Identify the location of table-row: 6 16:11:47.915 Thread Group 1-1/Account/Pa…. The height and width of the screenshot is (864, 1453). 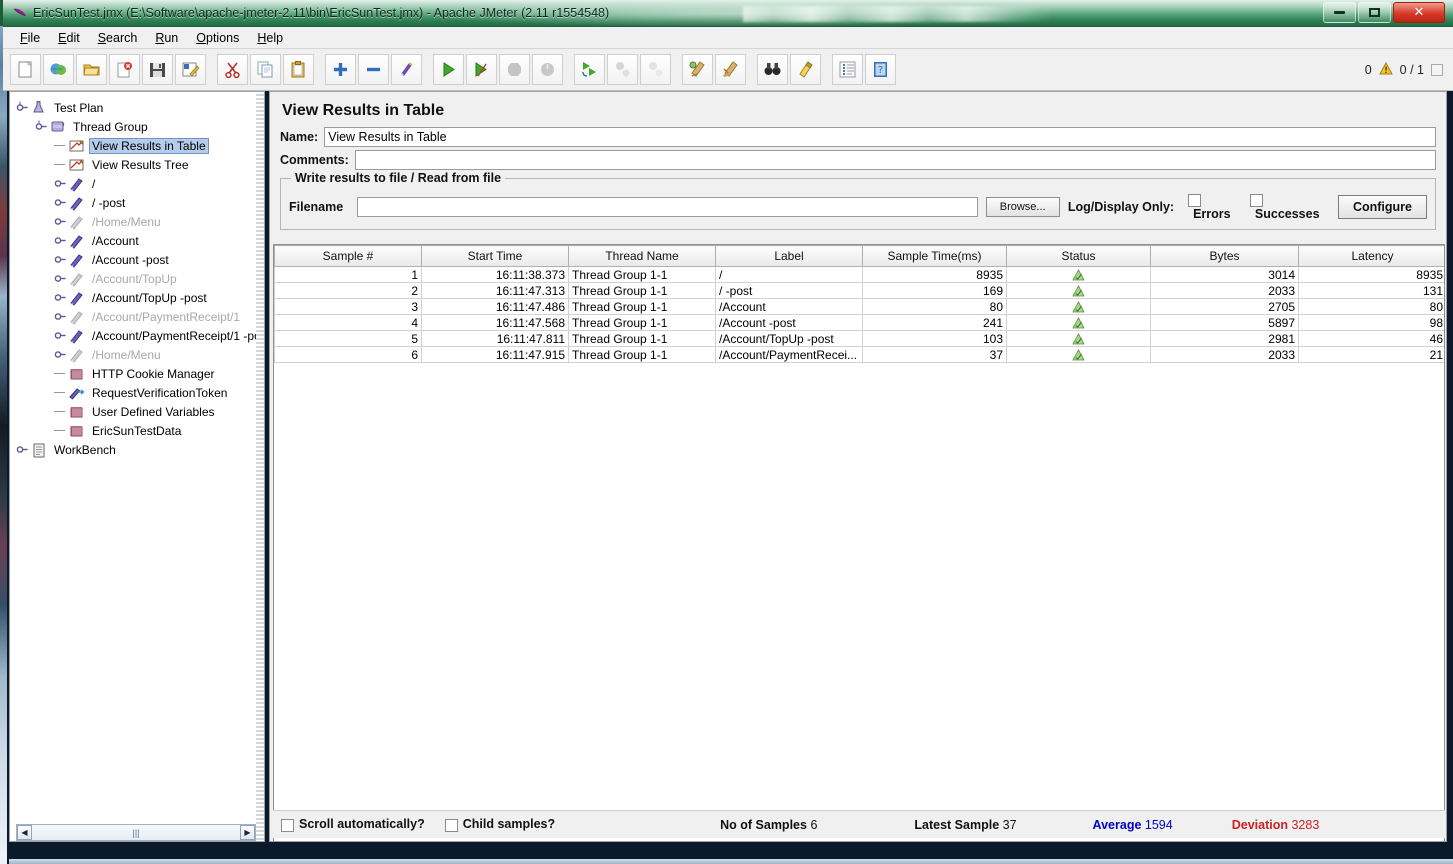
(859, 354).